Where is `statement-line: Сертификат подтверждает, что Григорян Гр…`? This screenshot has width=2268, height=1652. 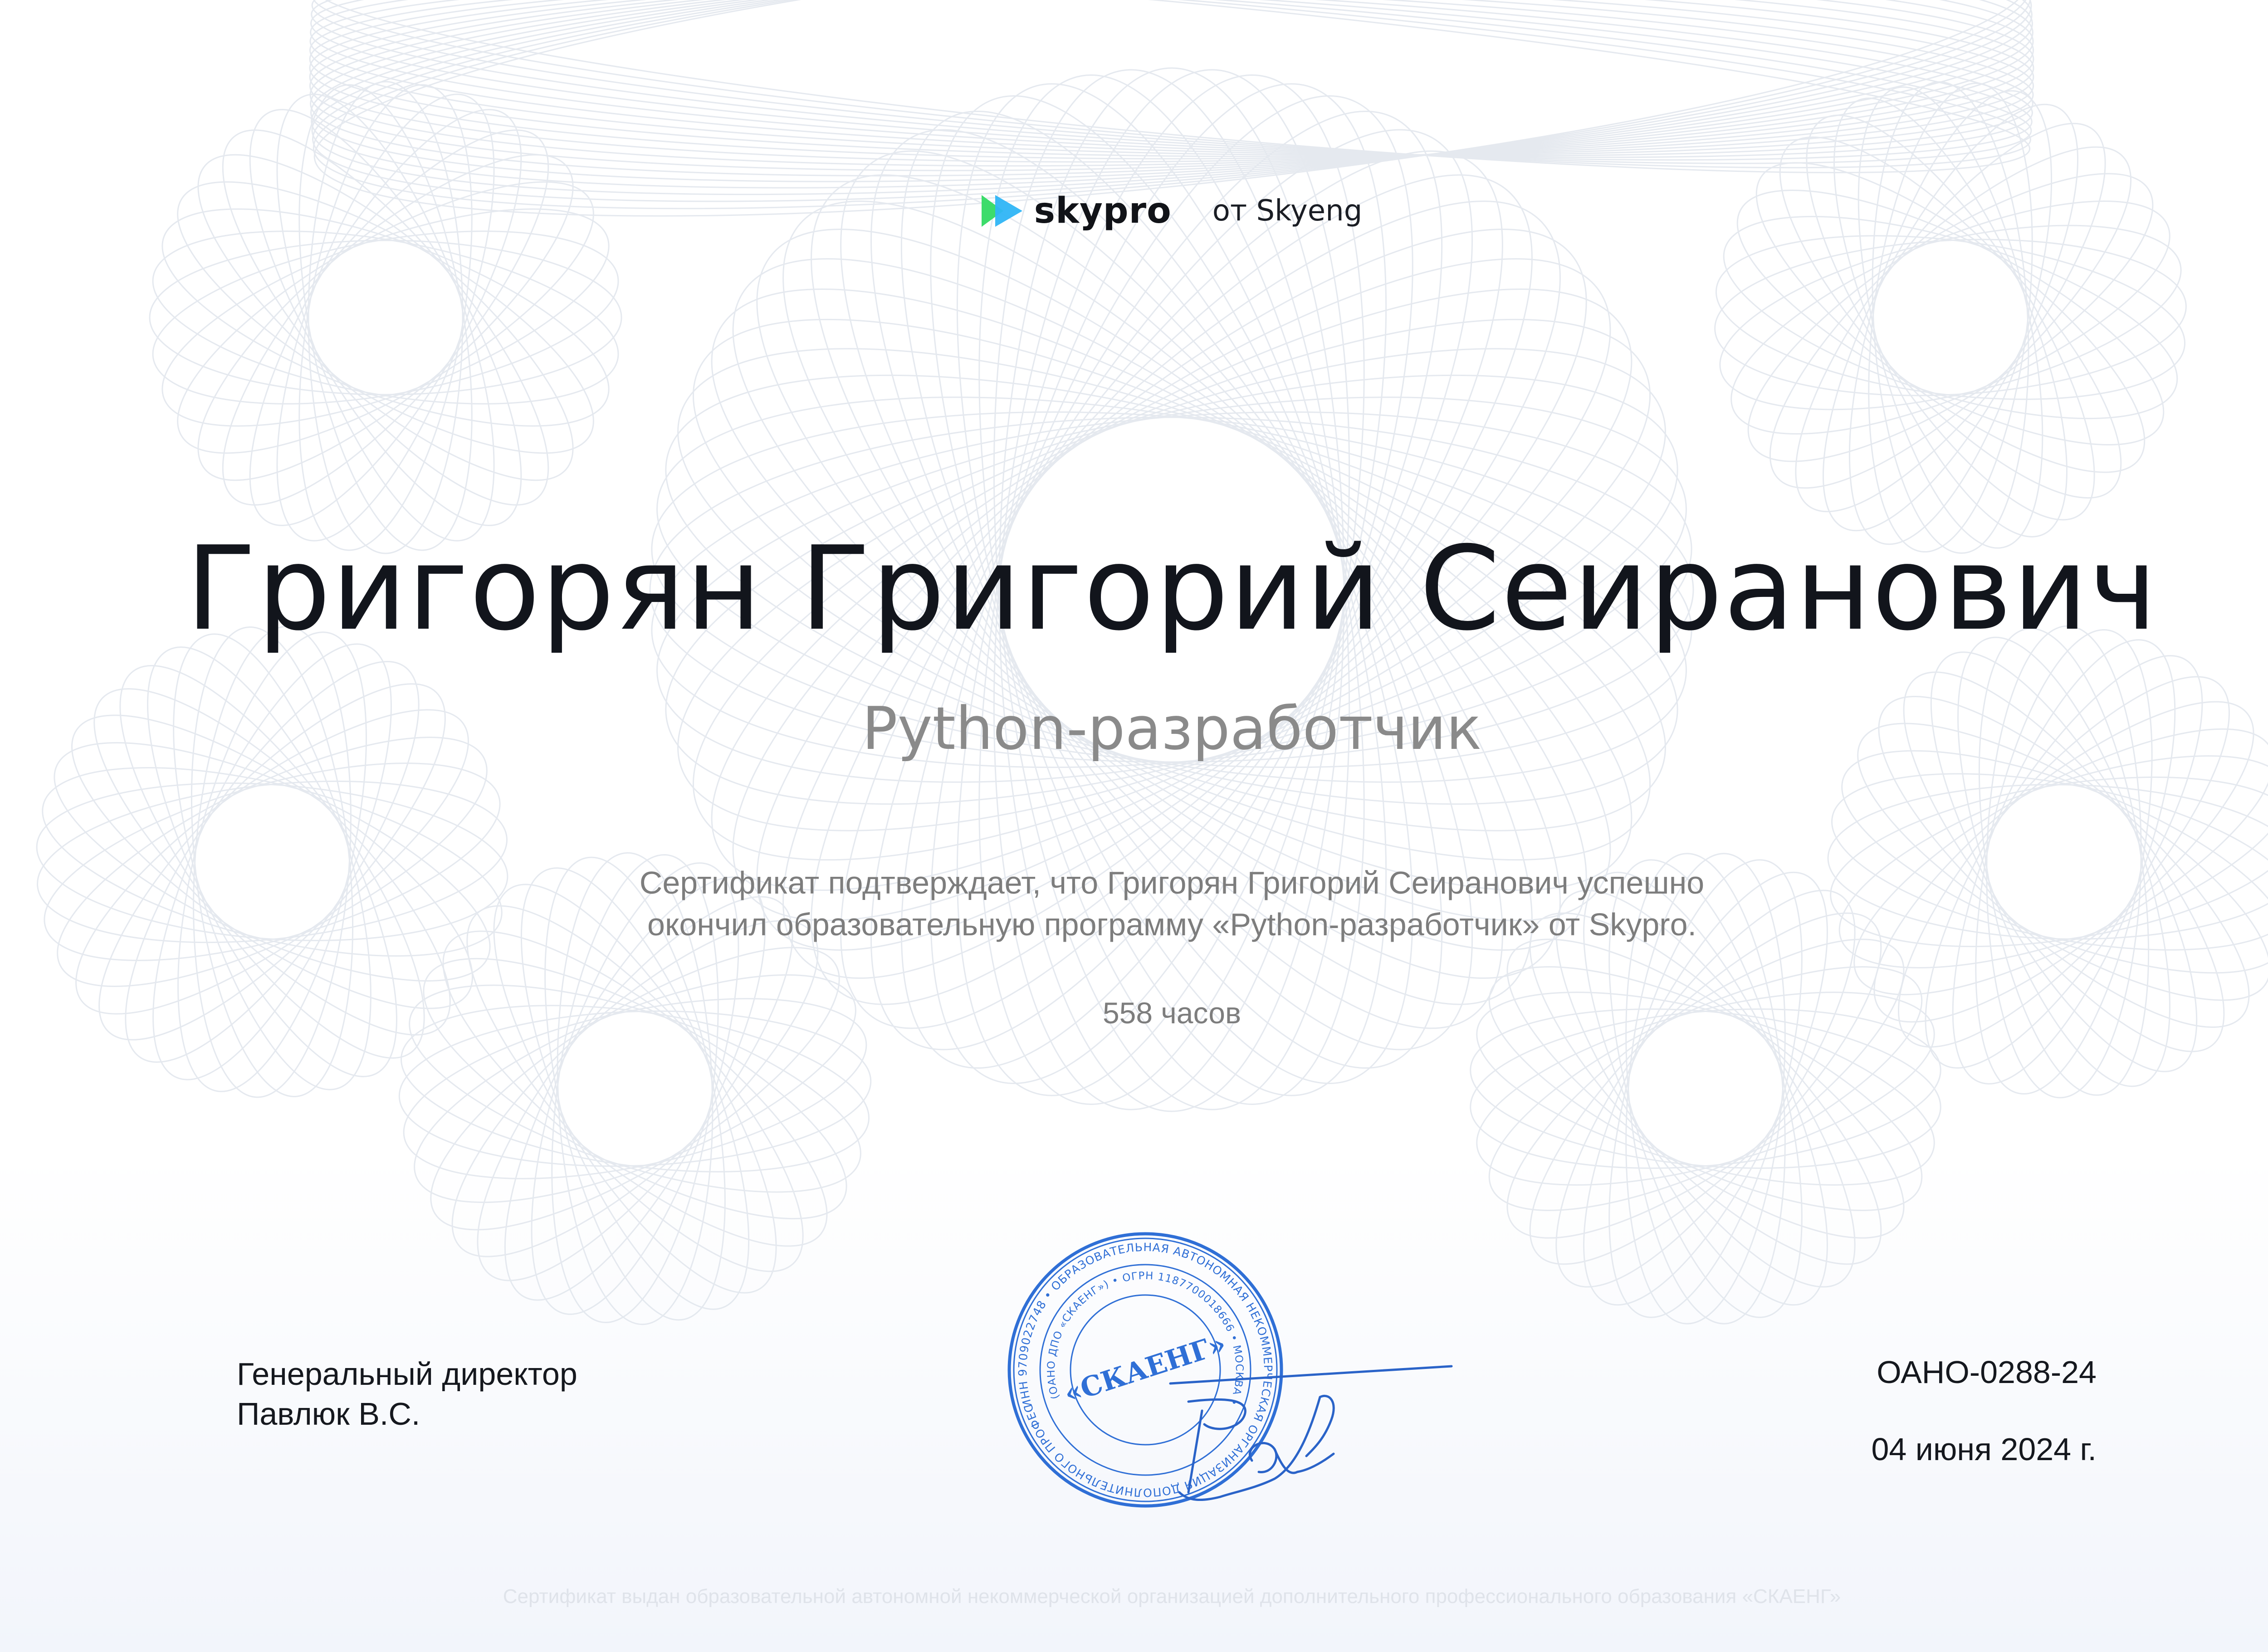
statement-line: Сертификат подтверждает, что Григорян Гр… is located at coordinates (1172, 882).